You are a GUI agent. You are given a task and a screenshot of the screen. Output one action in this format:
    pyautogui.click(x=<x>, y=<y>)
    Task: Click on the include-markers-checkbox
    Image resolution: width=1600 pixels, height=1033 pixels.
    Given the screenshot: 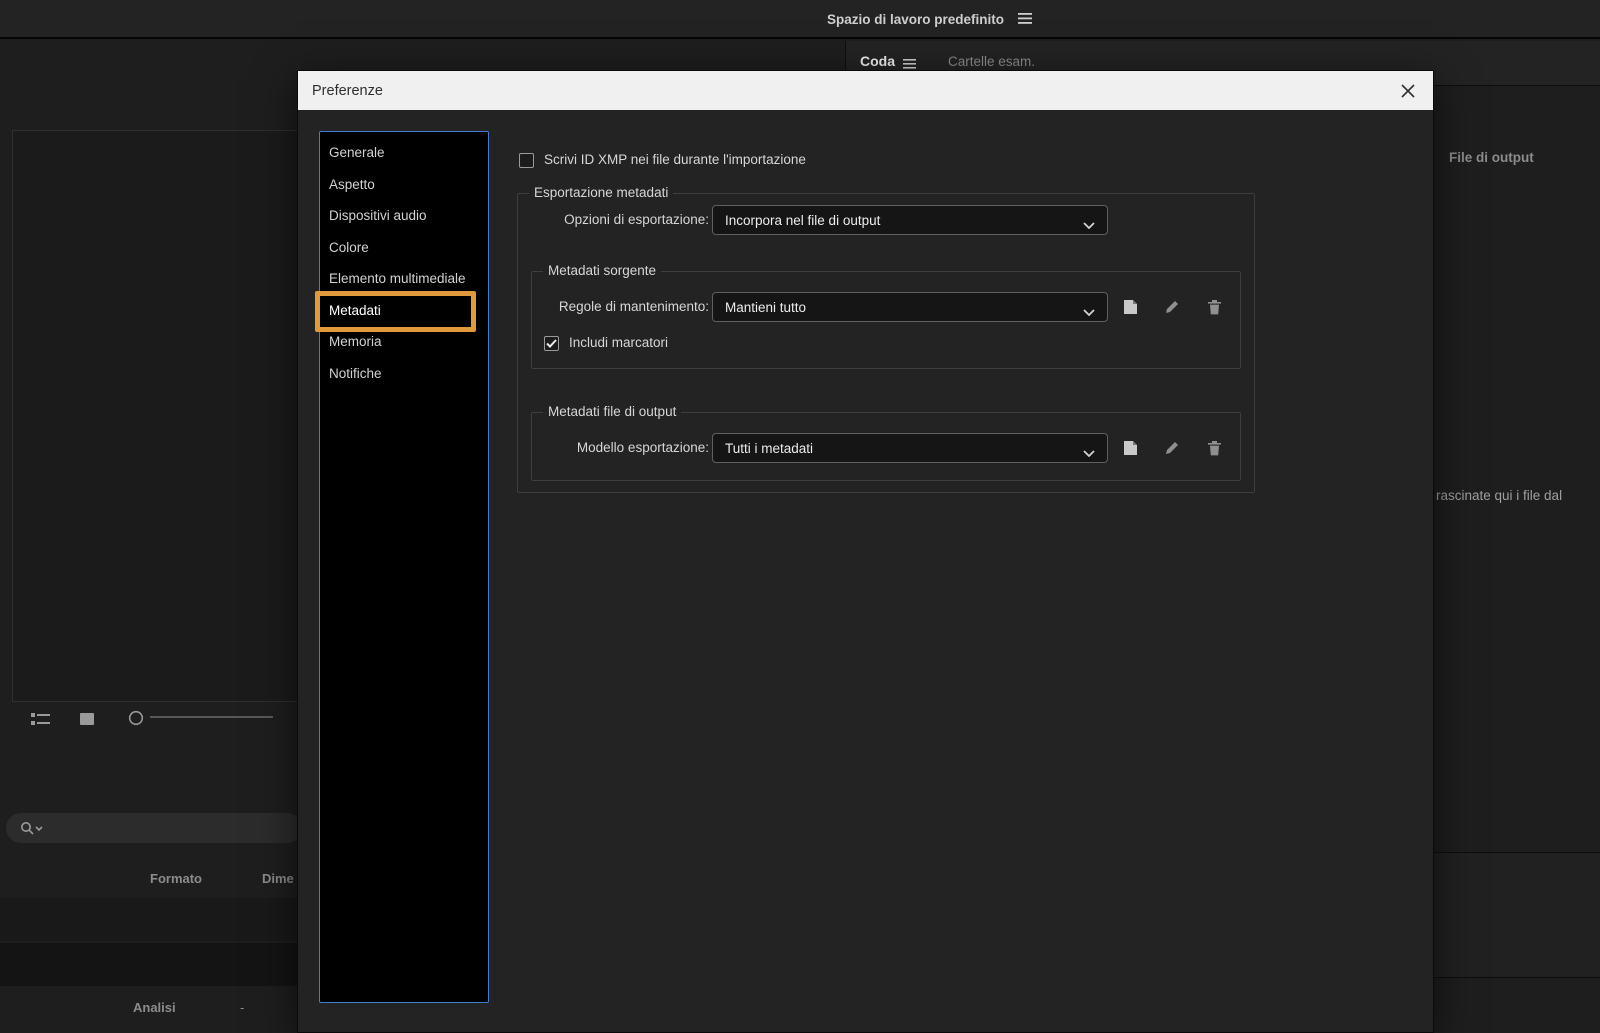 What is the action you would take?
    pyautogui.click(x=551, y=343)
    